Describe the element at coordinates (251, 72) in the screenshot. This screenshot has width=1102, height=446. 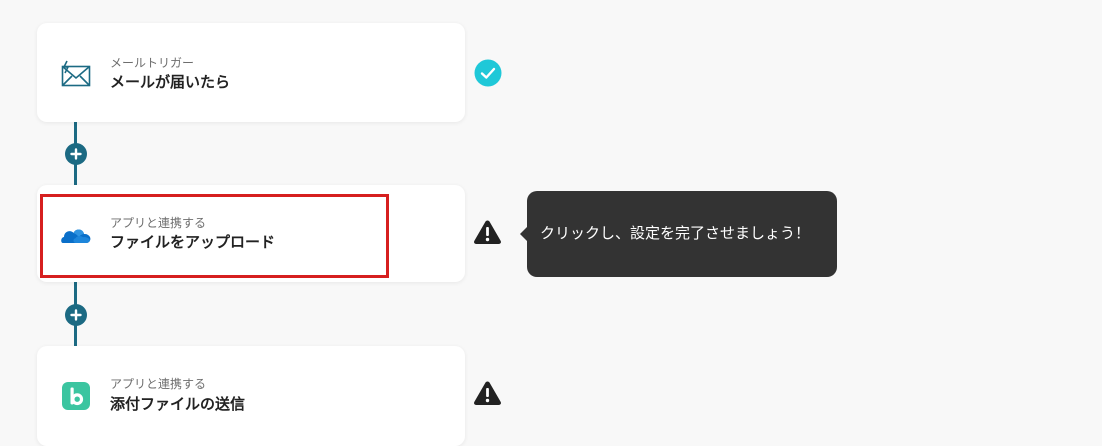
I see `step-card-mail-trigger: メールトリガー メールが届いたら` at that location.